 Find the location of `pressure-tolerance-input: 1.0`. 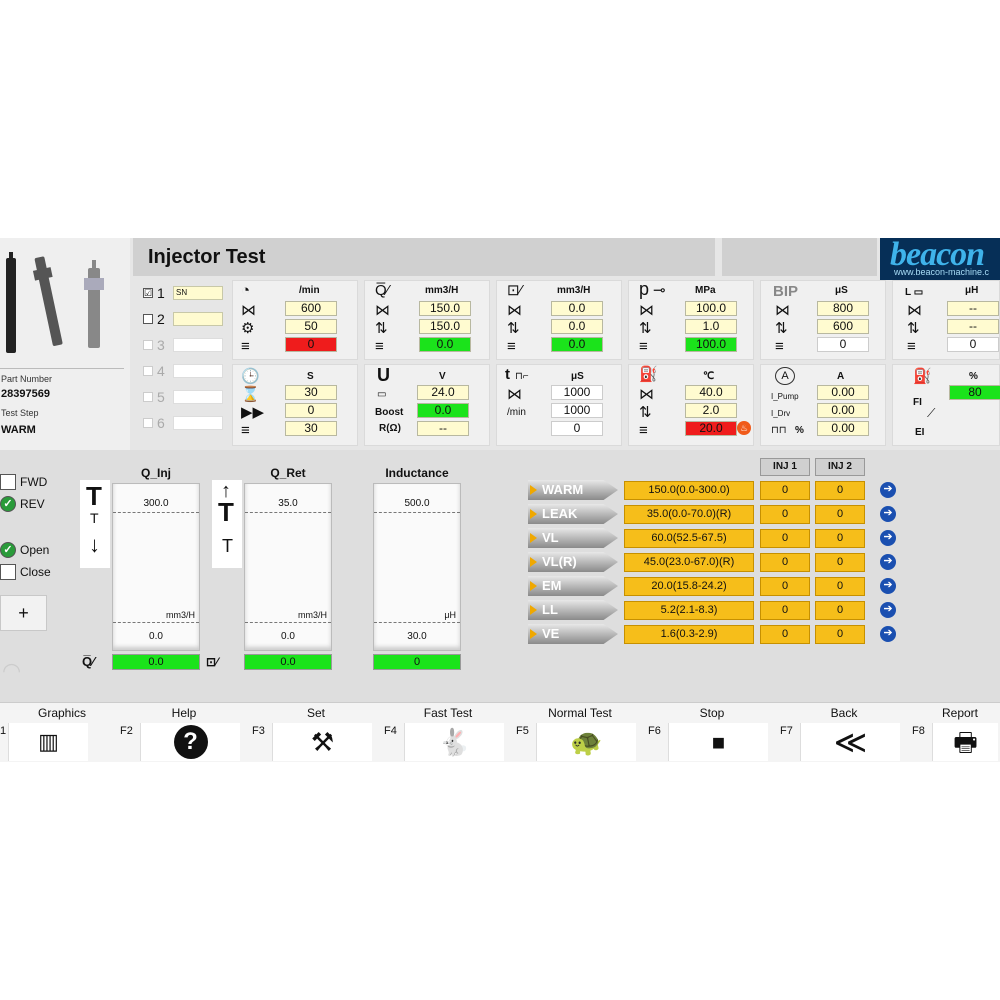

pressure-tolerance-input: 1.0 is located at coordinates (711, 326).